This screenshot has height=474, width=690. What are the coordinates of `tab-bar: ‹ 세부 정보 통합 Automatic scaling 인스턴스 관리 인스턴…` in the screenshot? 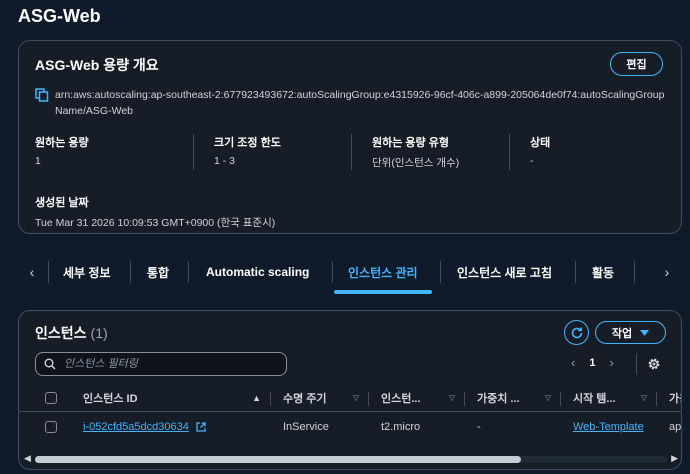 It's located at (350, 275).